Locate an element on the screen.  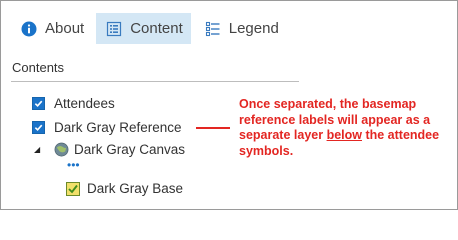
tab-about-label: About is located at coordinates (65, 28).